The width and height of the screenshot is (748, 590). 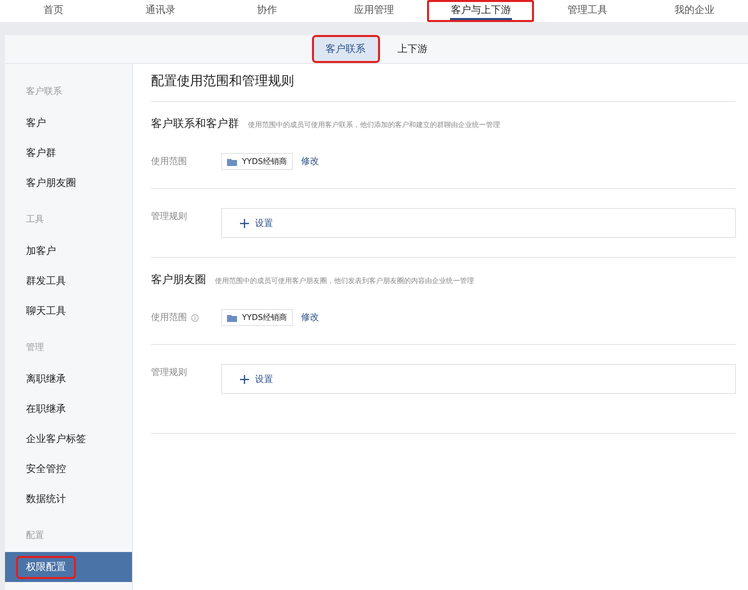 What do you see at coordinates (68, 469) in the screenshot?
I see `sidebar-item: 安全管控` at bounding box center [68, 469].